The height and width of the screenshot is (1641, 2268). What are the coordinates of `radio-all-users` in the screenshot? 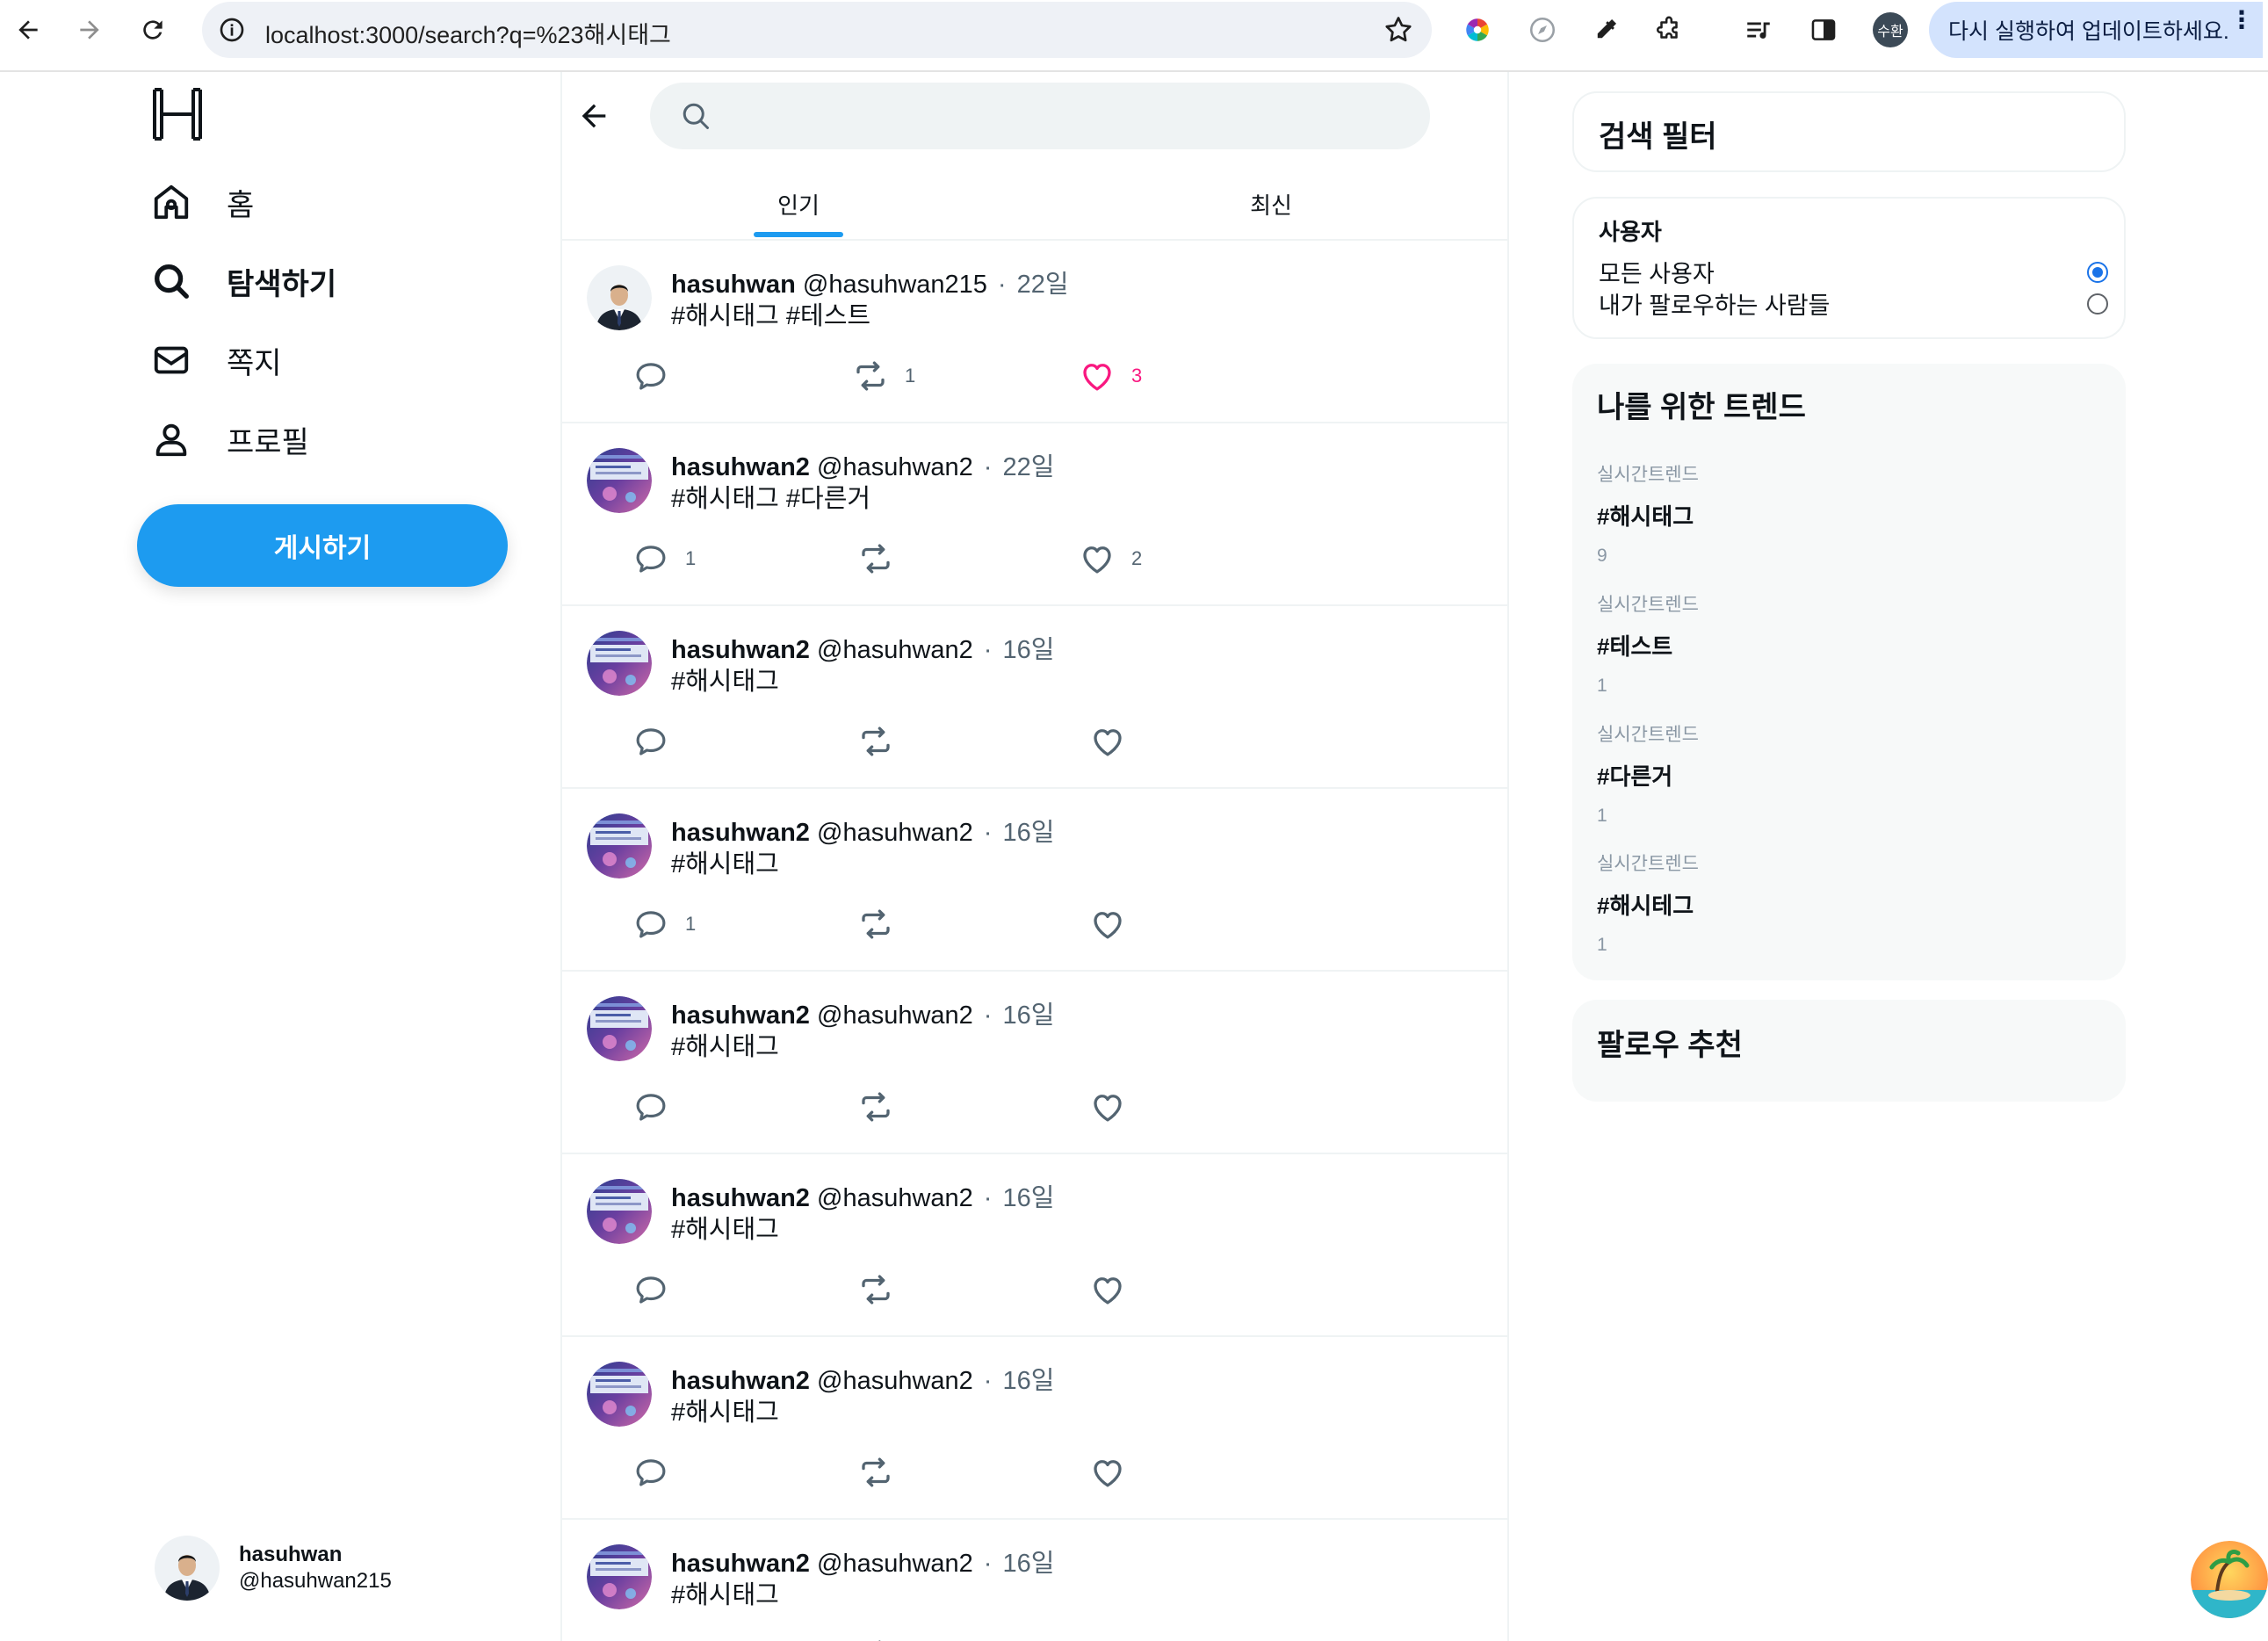 It's located at (2097, 272).